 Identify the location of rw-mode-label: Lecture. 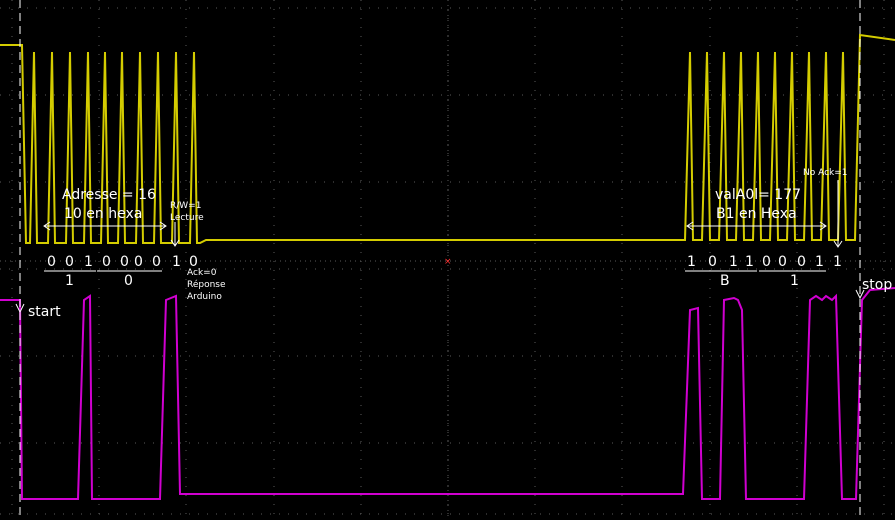
(187, 218).